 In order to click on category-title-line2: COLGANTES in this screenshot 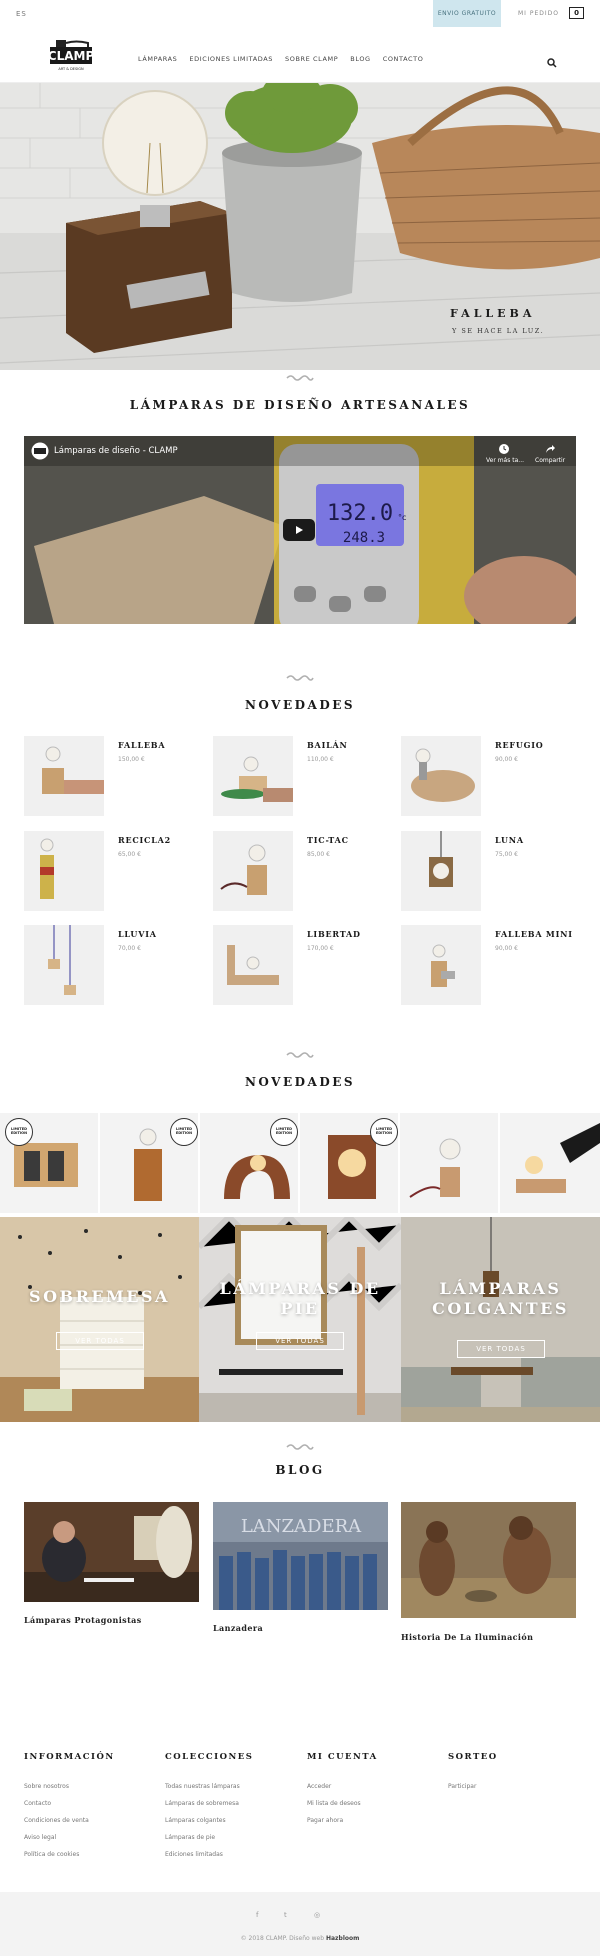, I will do `click(500, 1308)`.